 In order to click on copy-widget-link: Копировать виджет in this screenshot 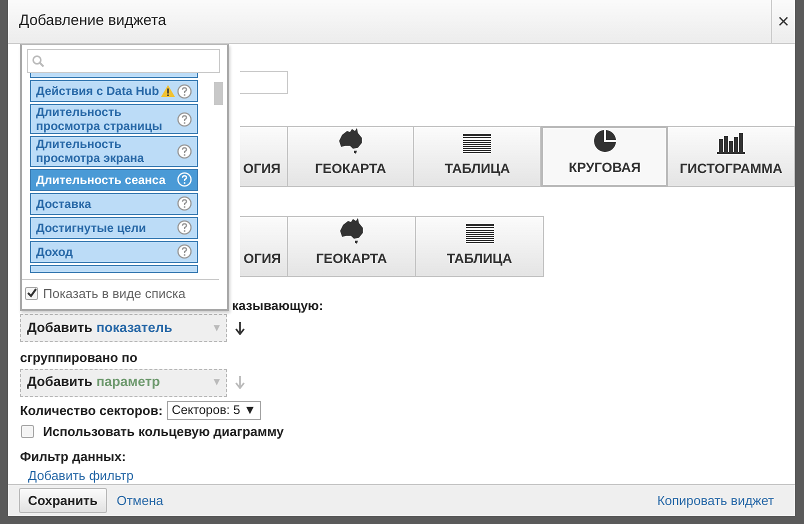, I will do `click(715, 500)`.